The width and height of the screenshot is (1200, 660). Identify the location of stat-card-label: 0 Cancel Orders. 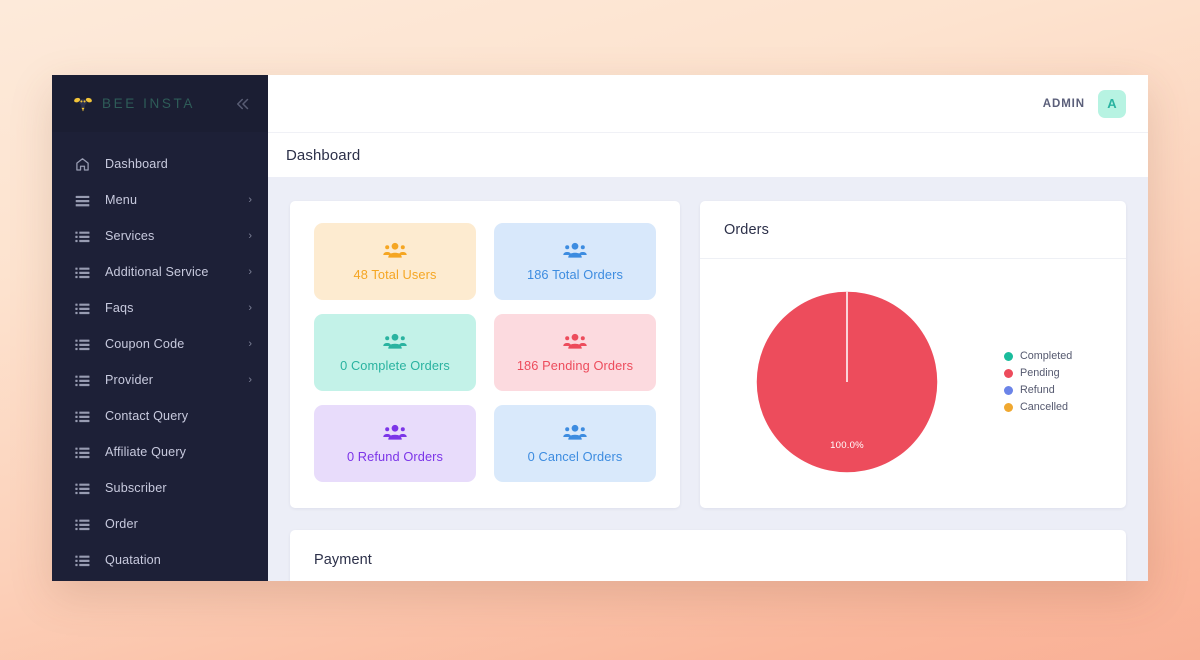
(575, 456).